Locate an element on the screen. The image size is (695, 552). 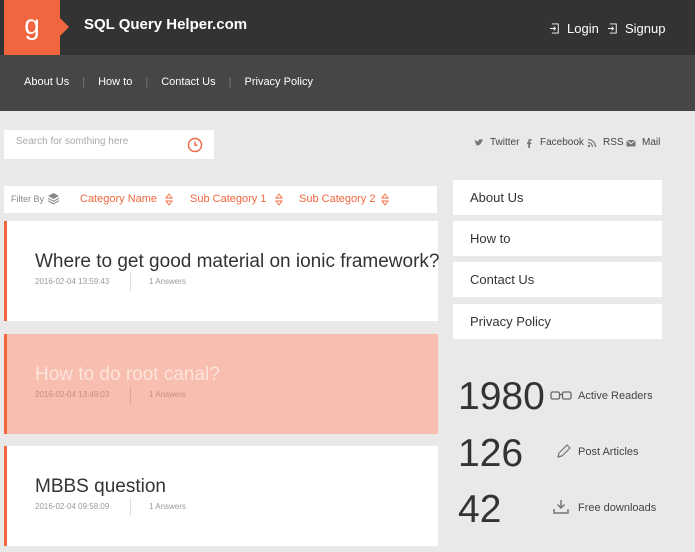
side-menu-label: Privacy Policy is located at coordinates (510, 321).